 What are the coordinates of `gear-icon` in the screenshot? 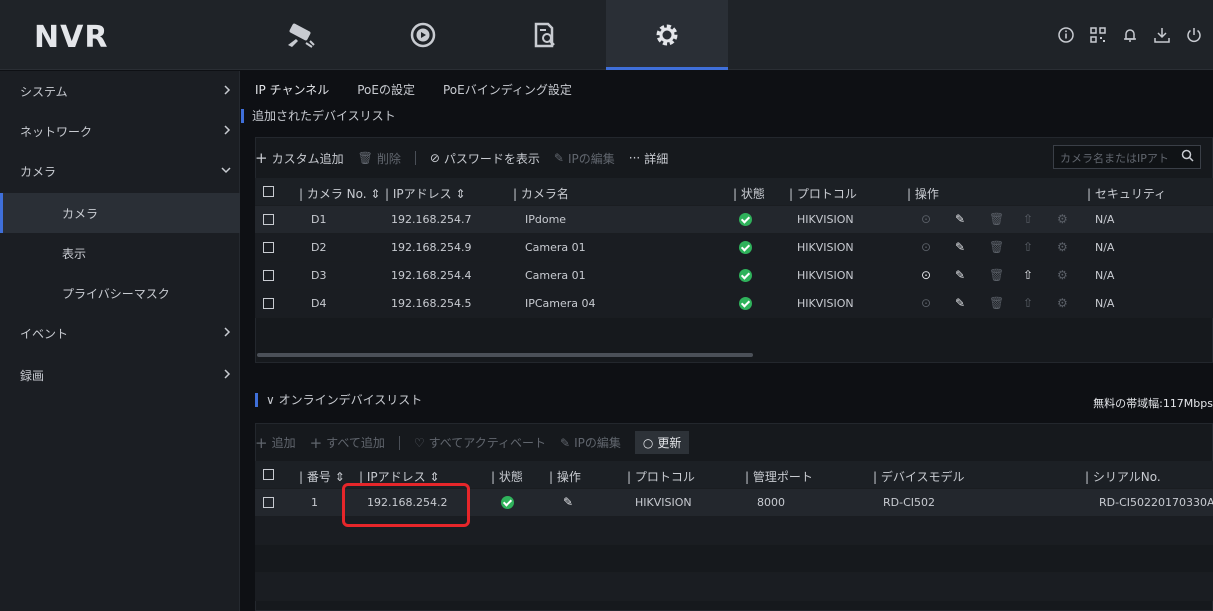 It's located at (667, 35).